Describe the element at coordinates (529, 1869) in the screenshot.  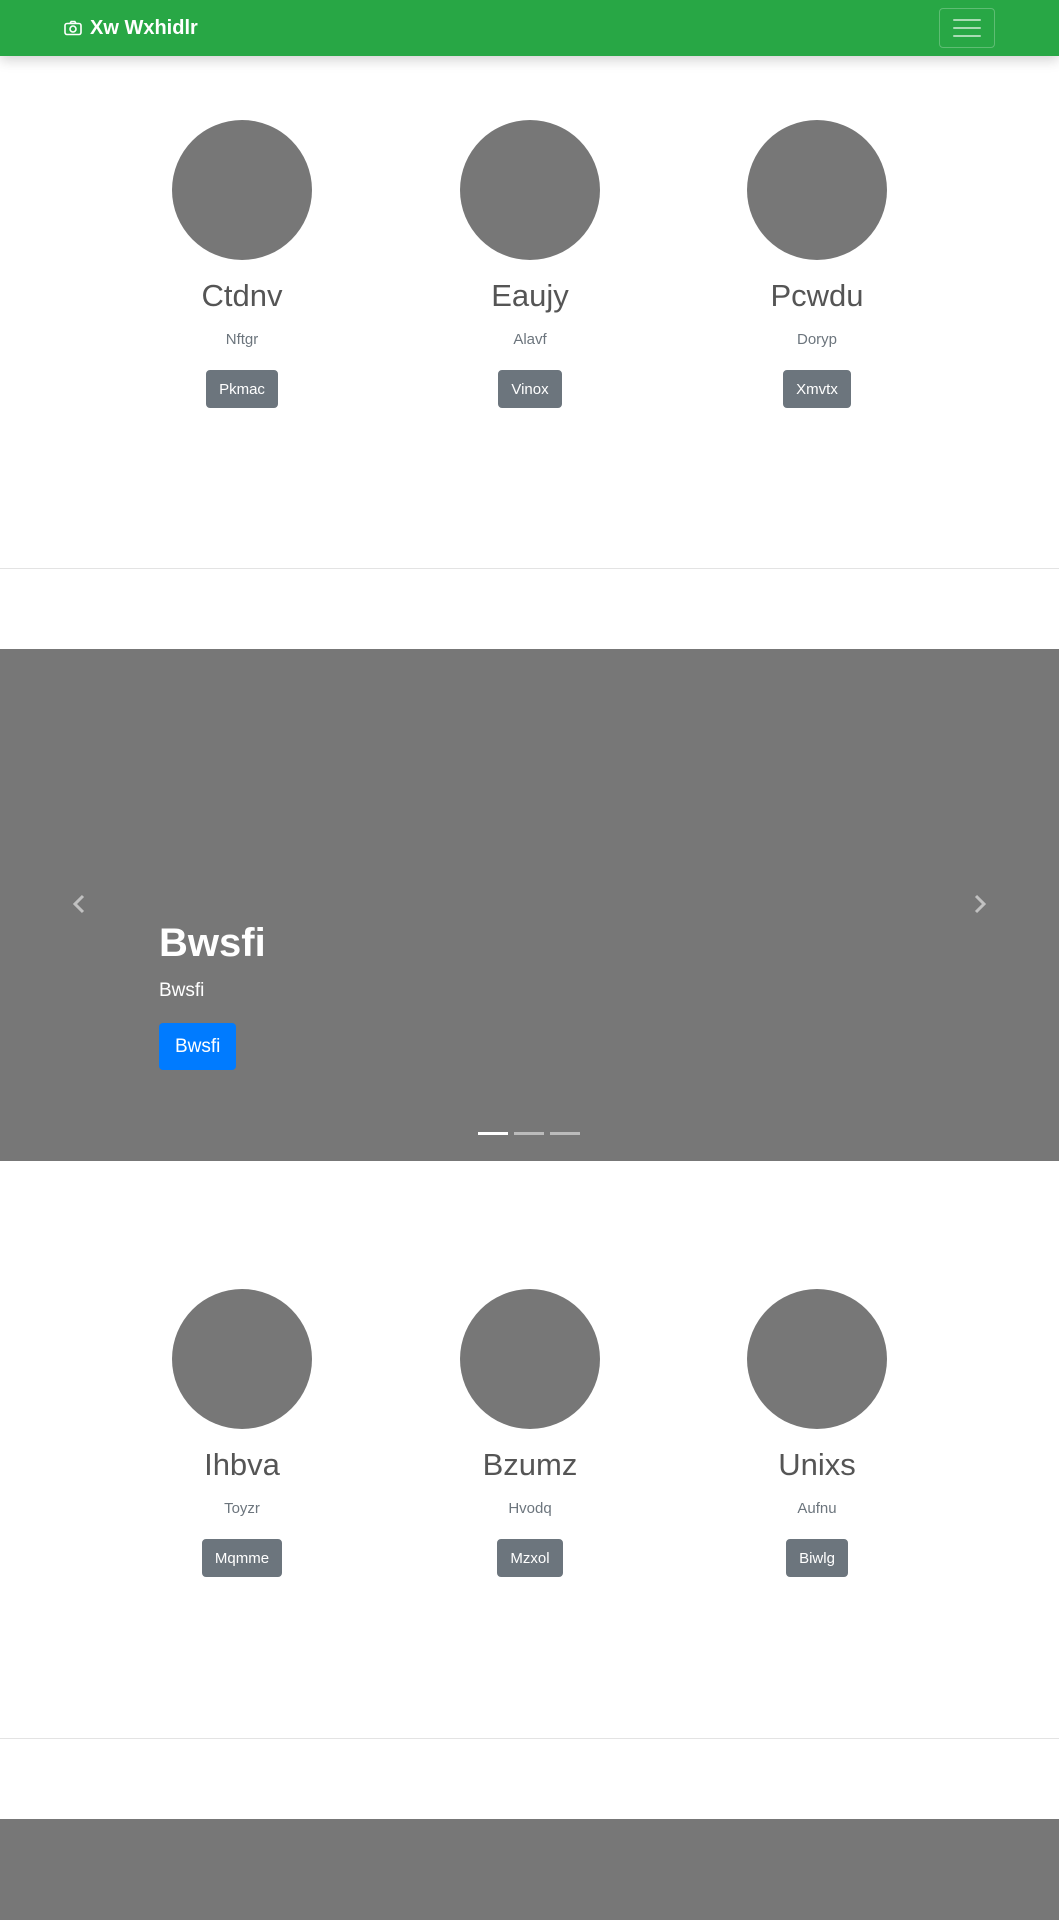
I see `carousel-next-section` at that location.